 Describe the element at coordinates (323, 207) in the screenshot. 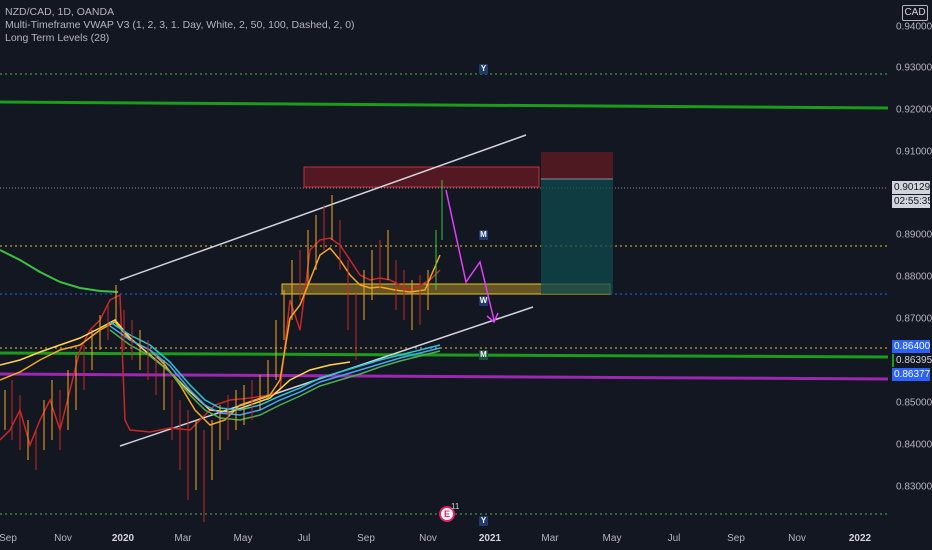

I see `channel-upper-line` at that location.